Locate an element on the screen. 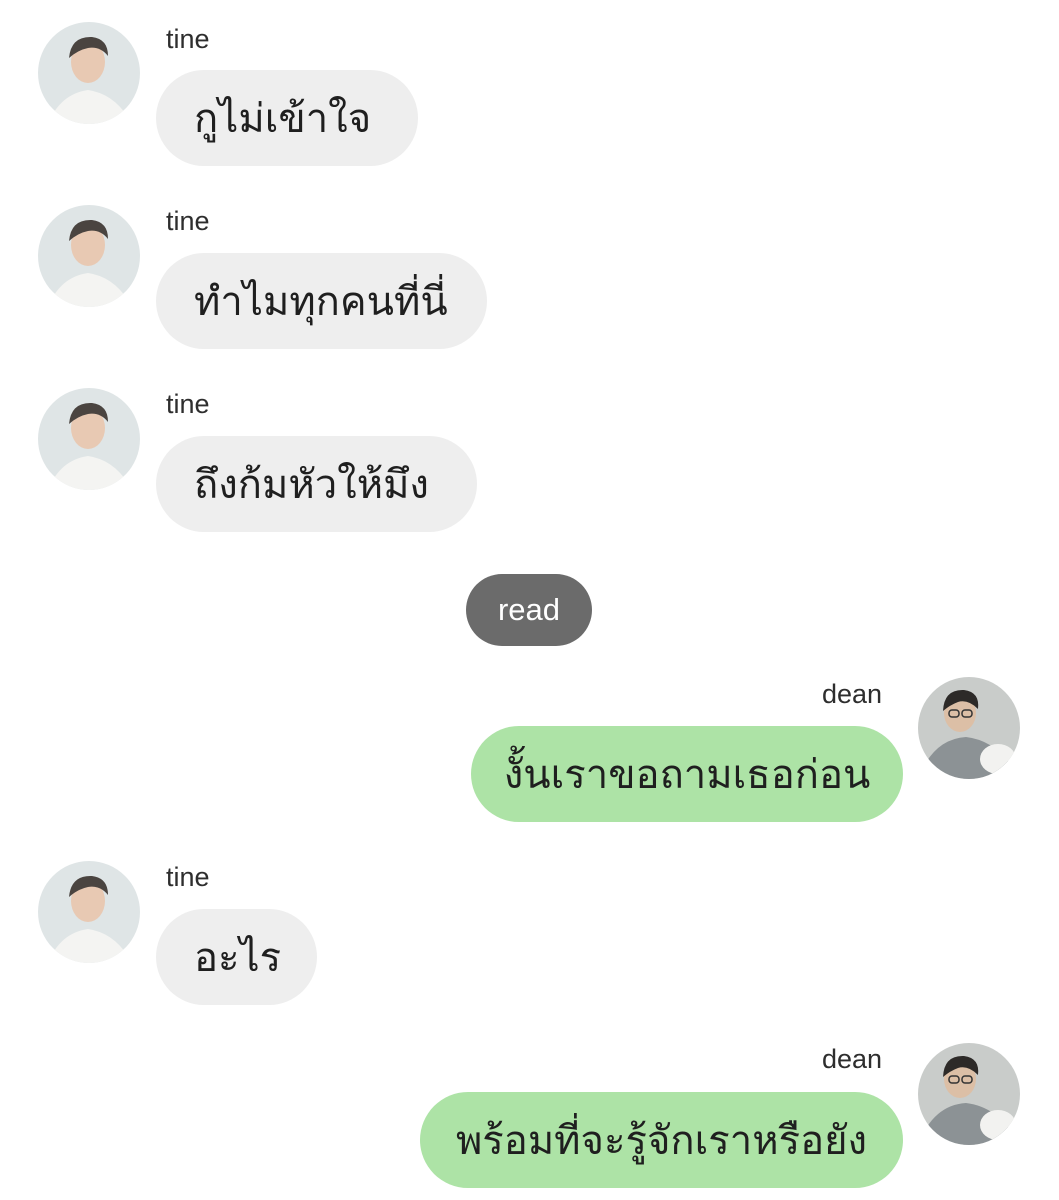 Image resolution: width=1059 pixels, height=1200 pixels. message-bubble: ถึงก้มหัวให้มึง is located at coordinates (316, 484).